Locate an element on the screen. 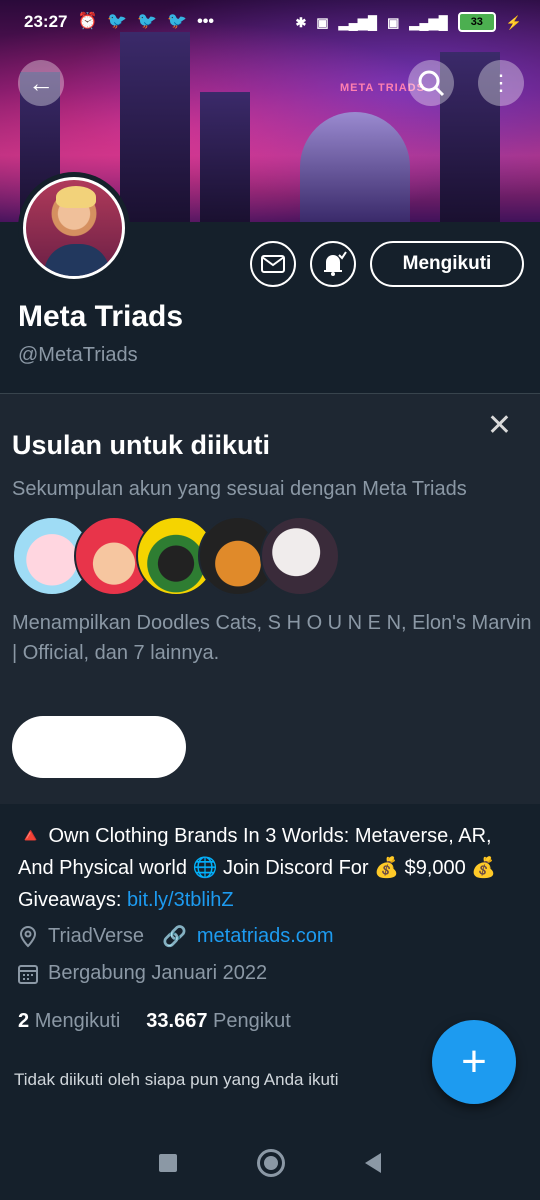 Image resolution: width=540 pixels, height=1200 pixels. suggested-avatar is located at coordinates (300, 556).